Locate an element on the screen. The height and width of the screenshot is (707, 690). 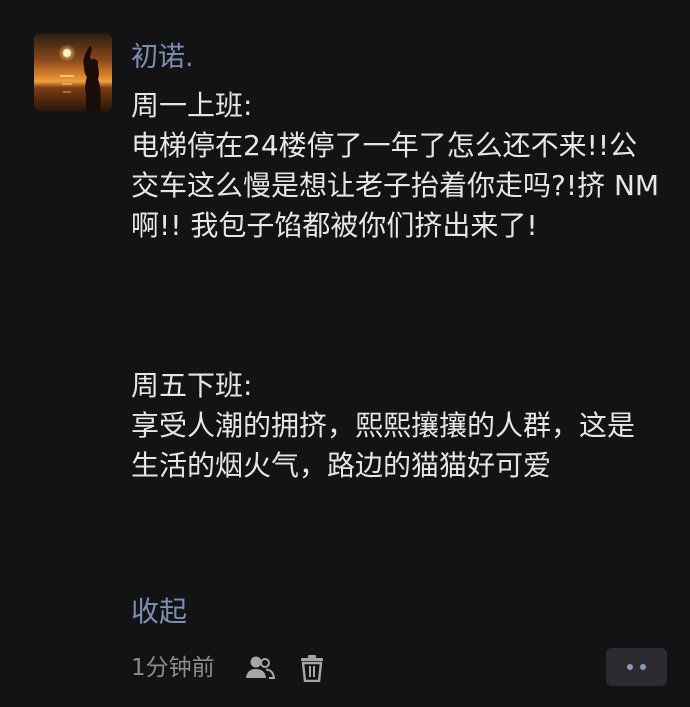
more-button is located at coordinates (636, 667).